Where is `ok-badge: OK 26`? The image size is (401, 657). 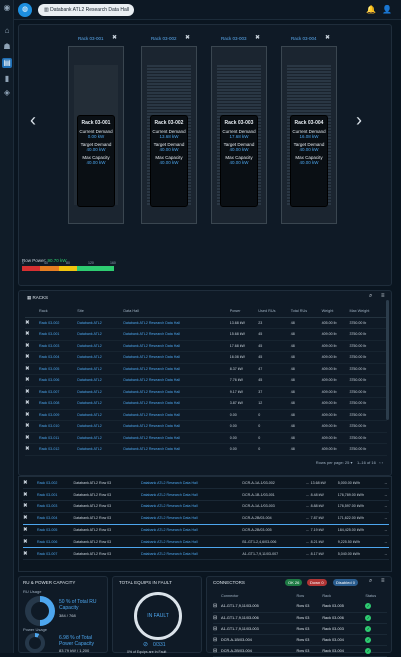
ok-badge: OK 26 is located at coordinates (294, 582).